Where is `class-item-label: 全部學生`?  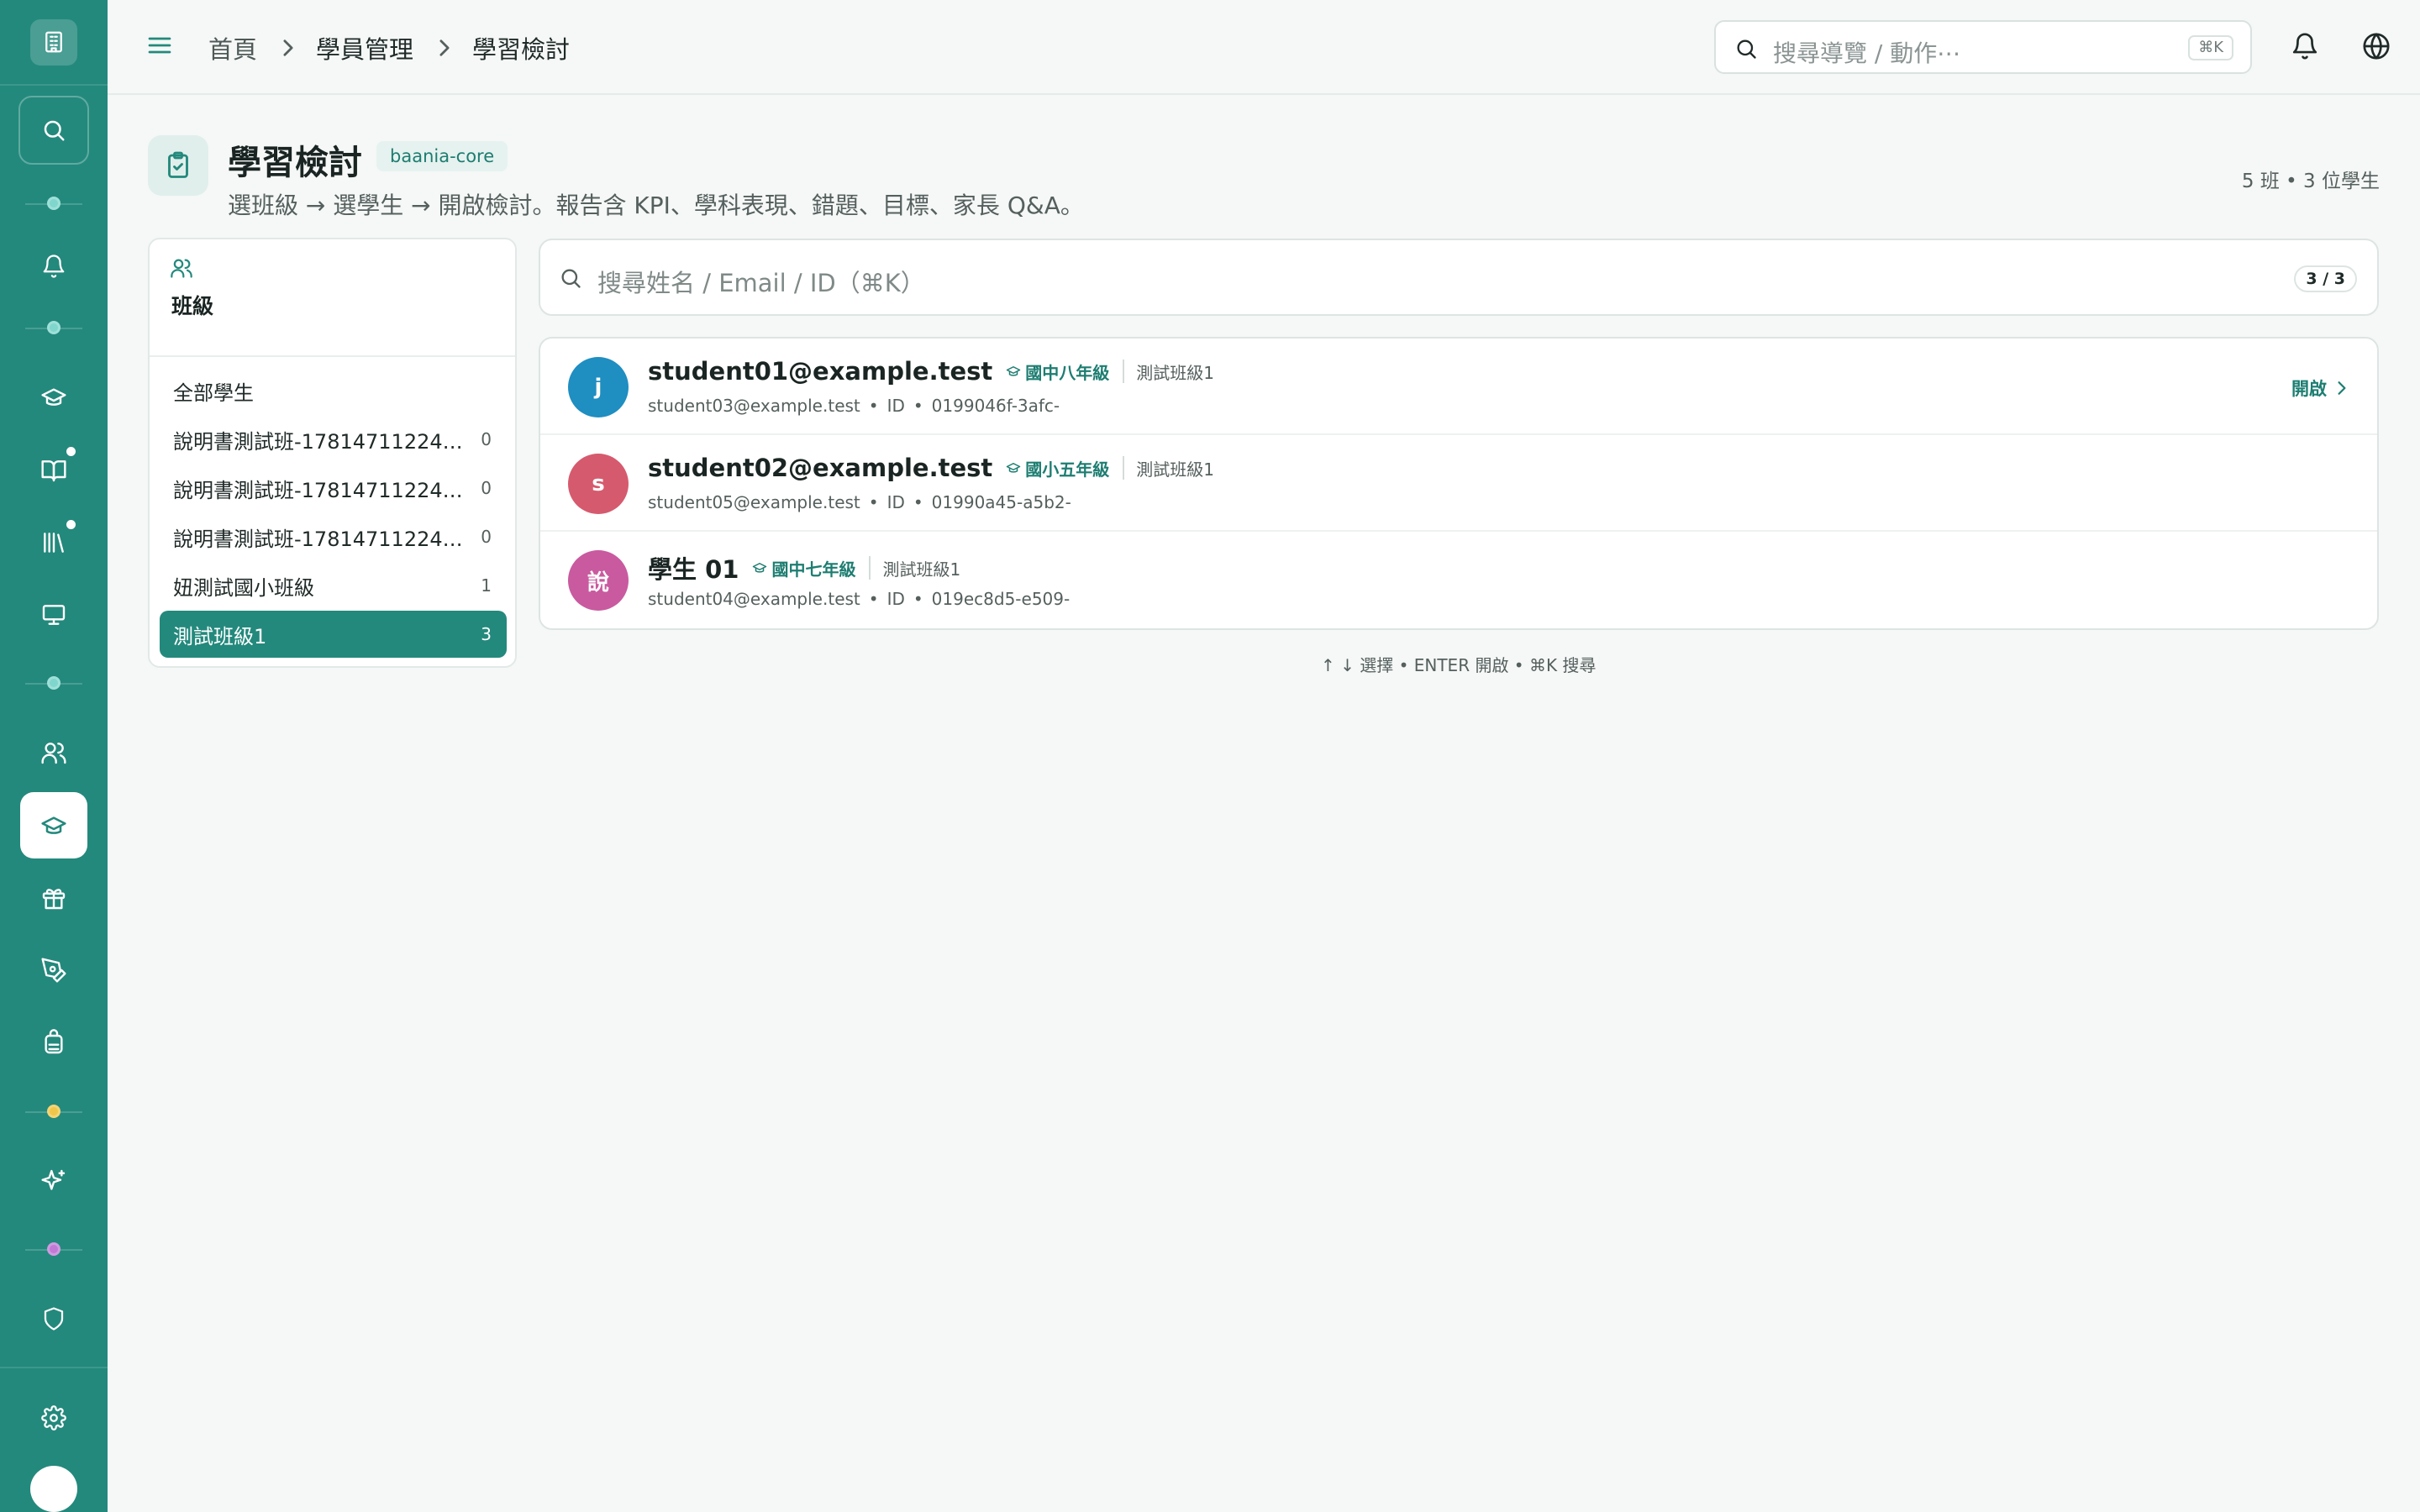 class-item-label: 全部學生 is located at coordinates (214, 393).